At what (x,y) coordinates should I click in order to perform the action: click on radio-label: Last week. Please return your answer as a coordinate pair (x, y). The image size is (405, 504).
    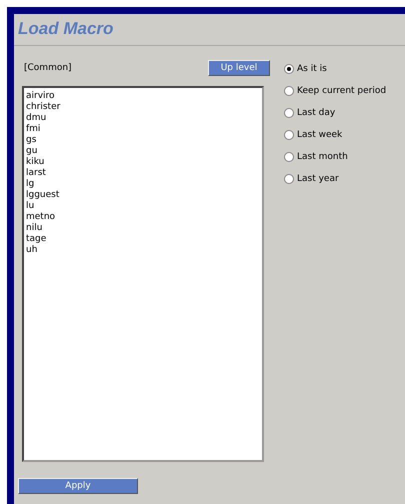
    Looking at the image, I should click on (319, 135).